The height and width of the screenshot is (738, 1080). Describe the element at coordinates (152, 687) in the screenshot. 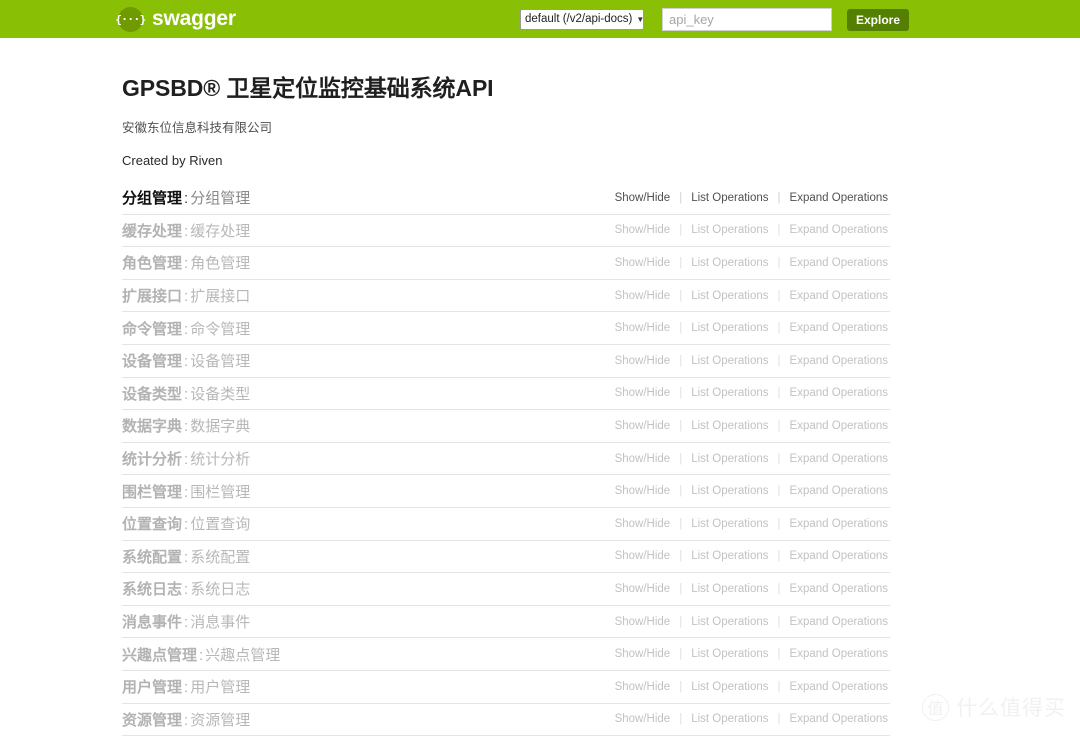

I see `resource-name-link: 用户管理` at that location.